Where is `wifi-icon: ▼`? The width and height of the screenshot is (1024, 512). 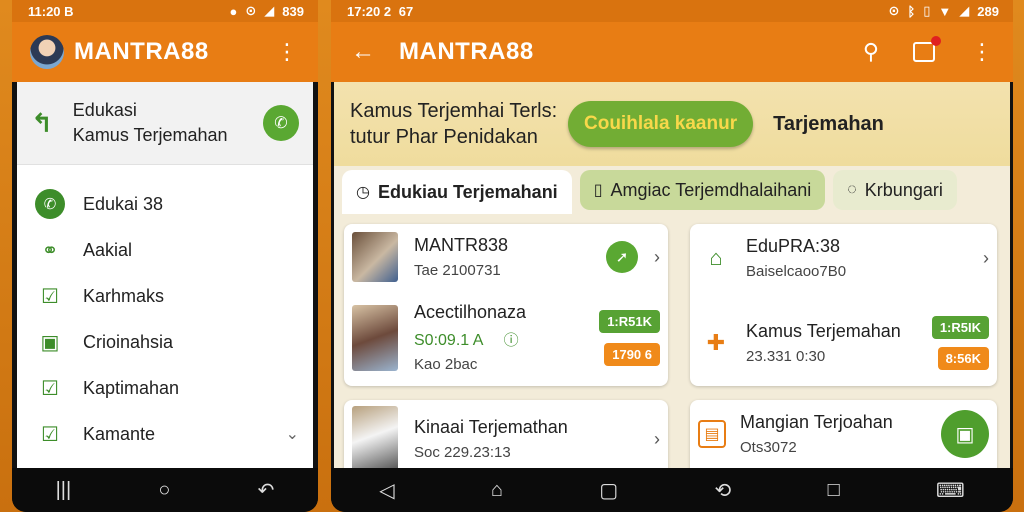 wifi-icon: ▼ is located at coordinates (945, 11).